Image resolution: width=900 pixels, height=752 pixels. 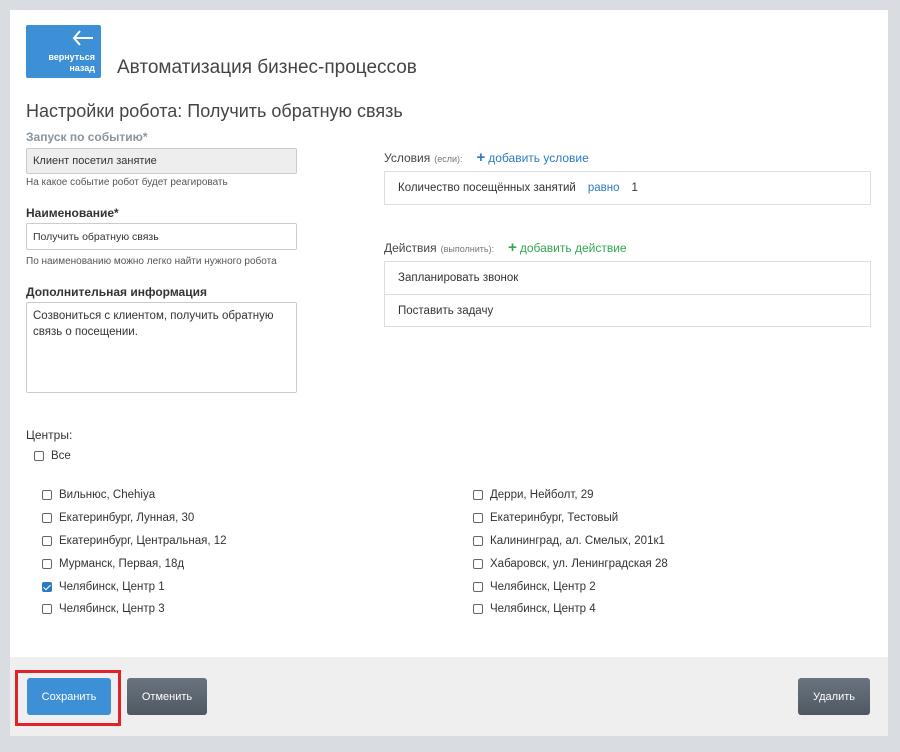 What do you see at coordinates (834, 696) in the screenshot?
I see `delete-button: Удалить` at bounding box center [834, 696].